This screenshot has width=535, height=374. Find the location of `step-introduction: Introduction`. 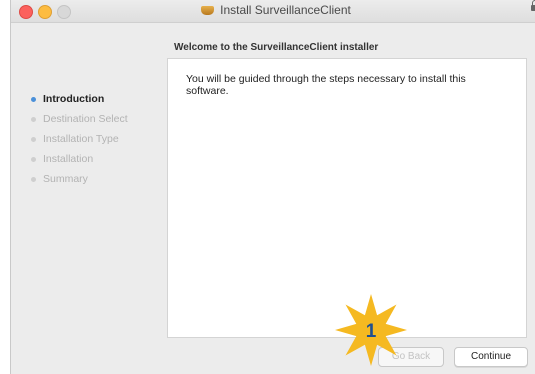

step-introduction: Introduction is located at coordinates (79, 100).